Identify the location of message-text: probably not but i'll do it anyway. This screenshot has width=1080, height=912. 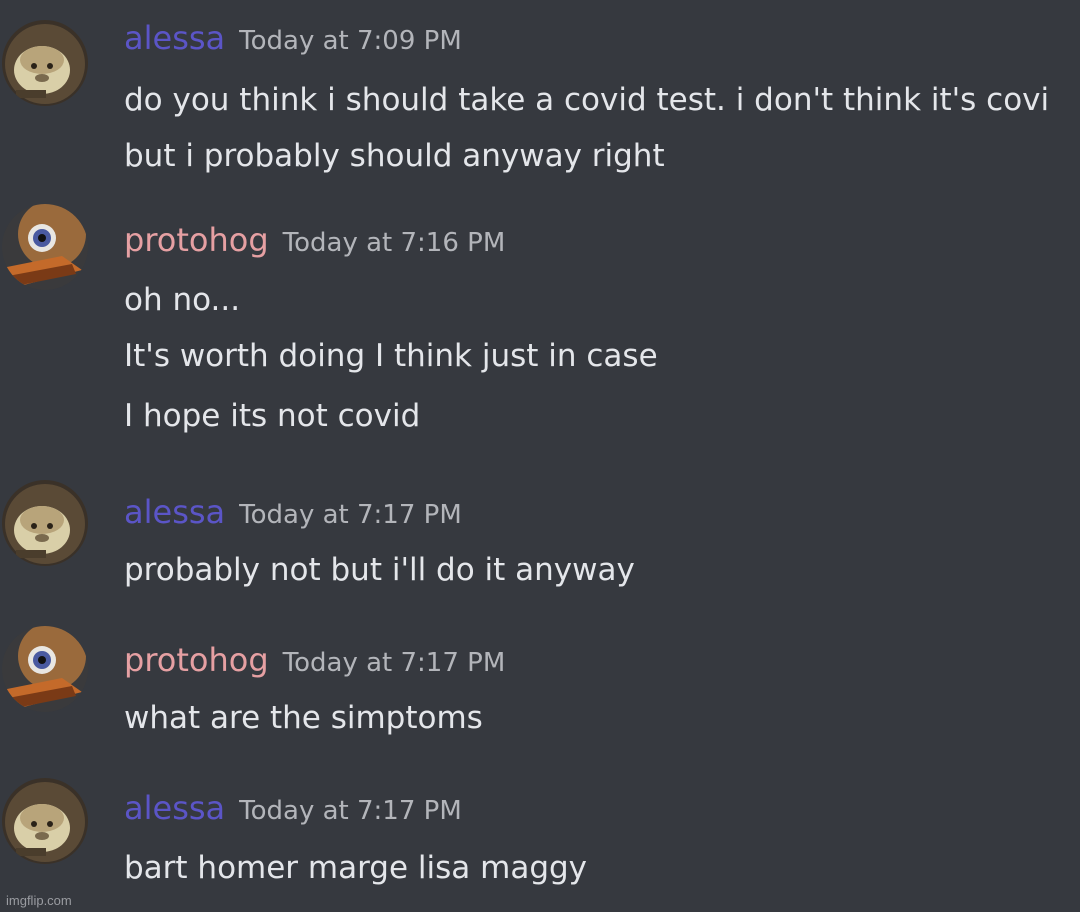
(379, 570).